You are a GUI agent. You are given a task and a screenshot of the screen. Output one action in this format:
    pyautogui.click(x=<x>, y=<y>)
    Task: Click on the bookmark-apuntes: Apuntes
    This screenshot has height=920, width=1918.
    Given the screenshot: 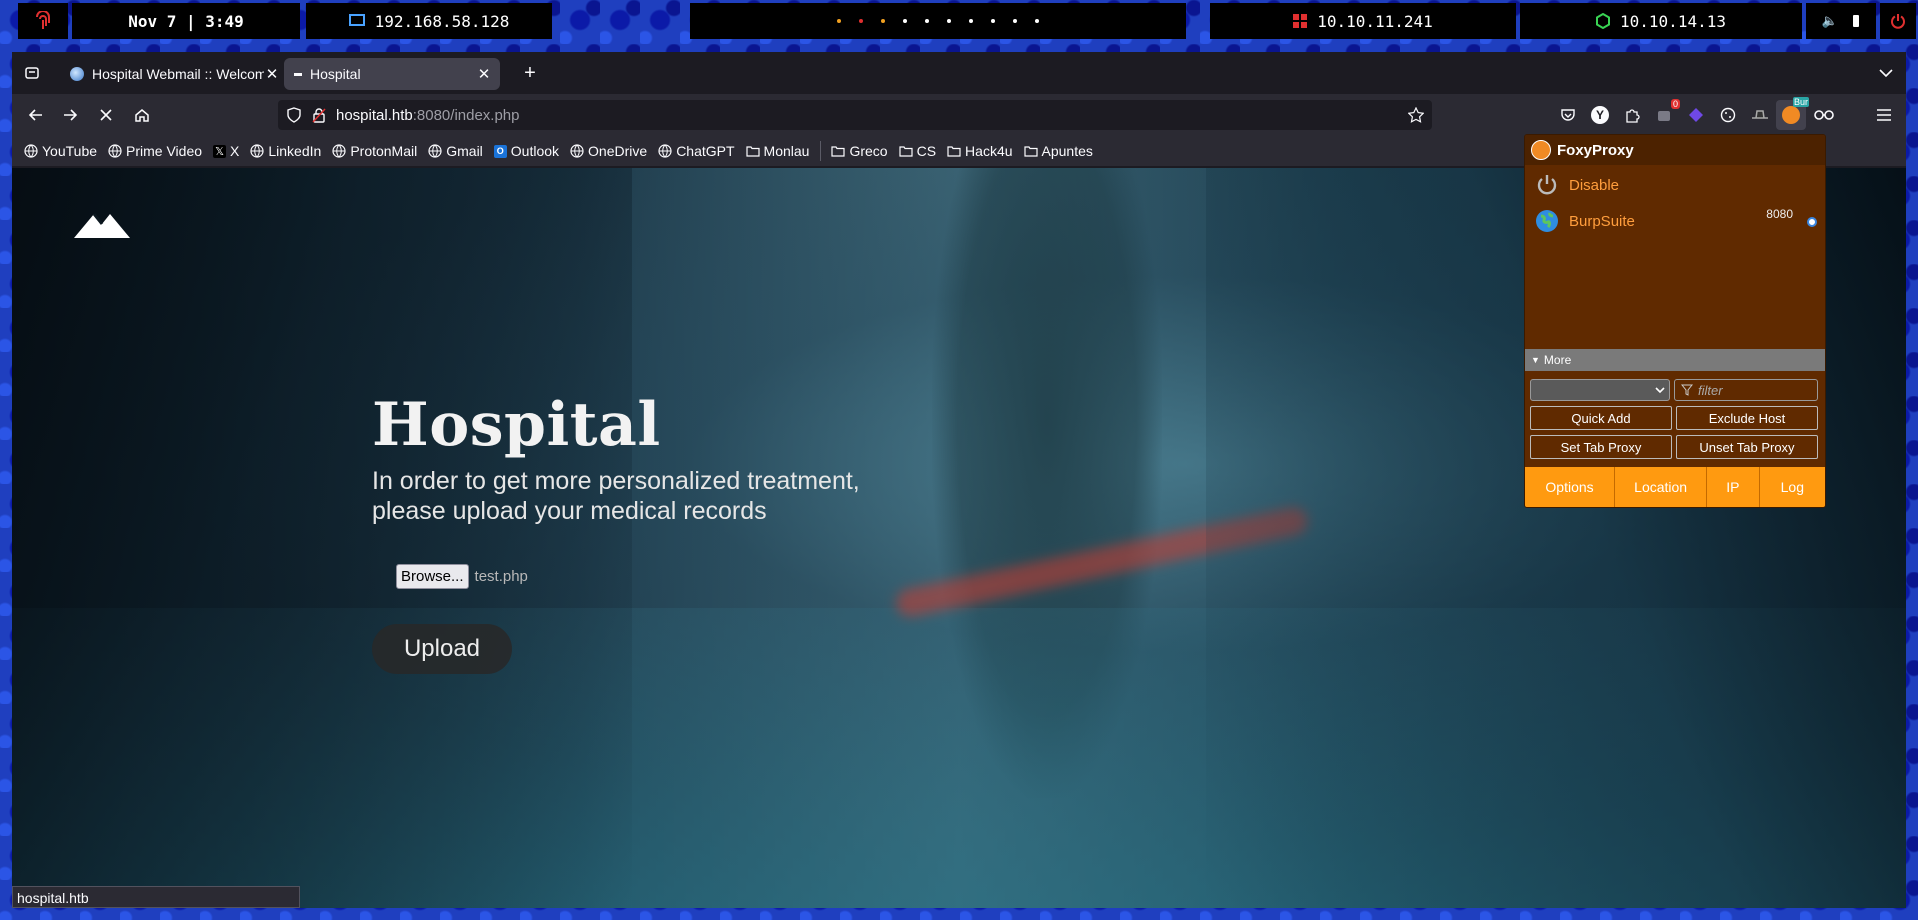 What is the action you would take?
    pyautogui.click(x=1058, y=151)
    